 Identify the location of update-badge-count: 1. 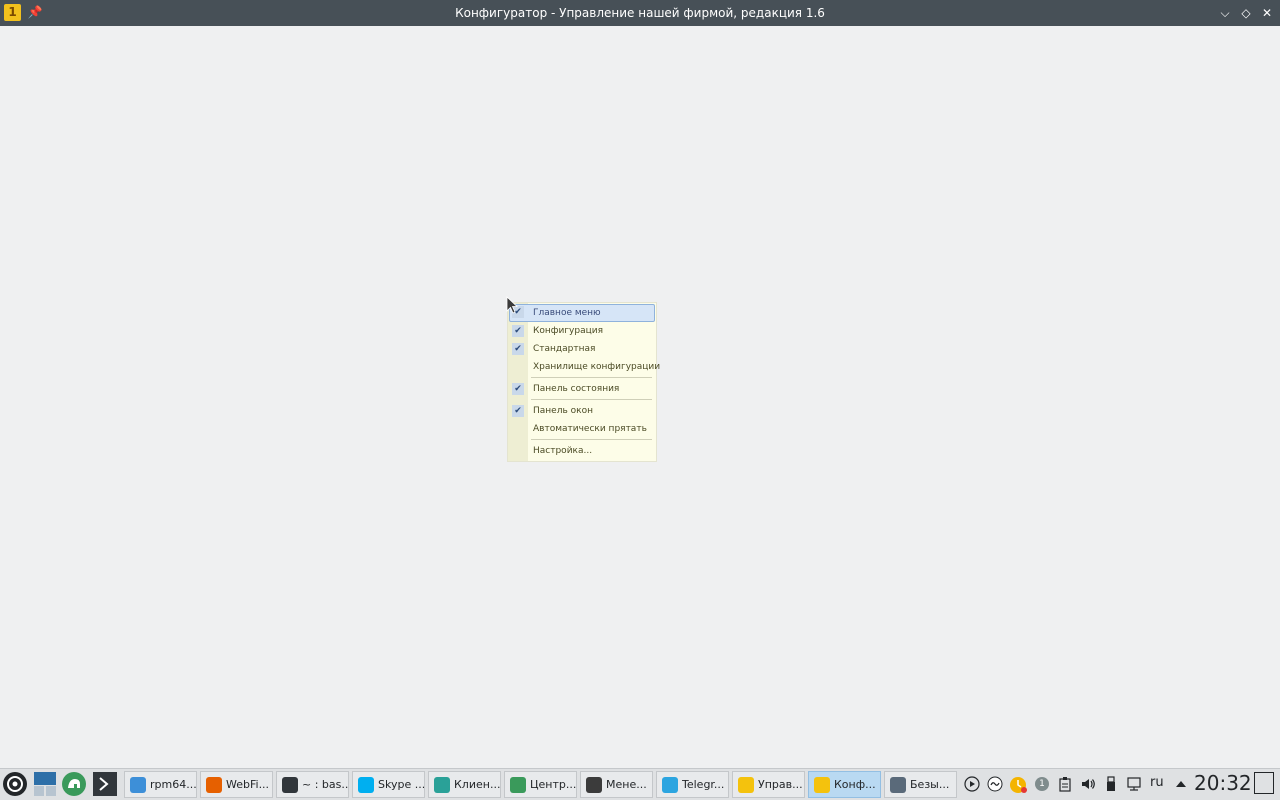
(1042, 784).